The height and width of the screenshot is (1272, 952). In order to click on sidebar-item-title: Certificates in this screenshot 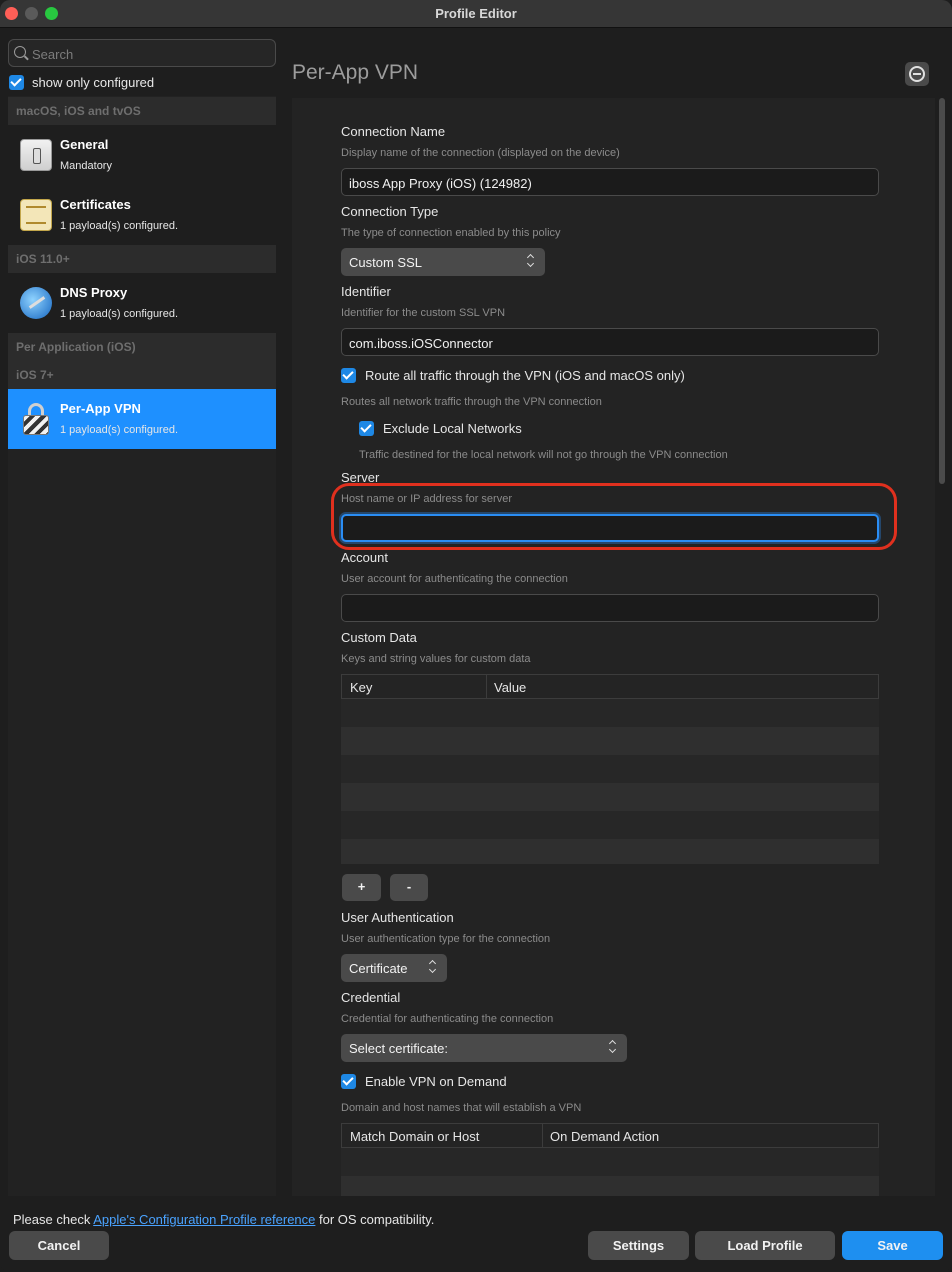, I will do `click(95, 204)`.